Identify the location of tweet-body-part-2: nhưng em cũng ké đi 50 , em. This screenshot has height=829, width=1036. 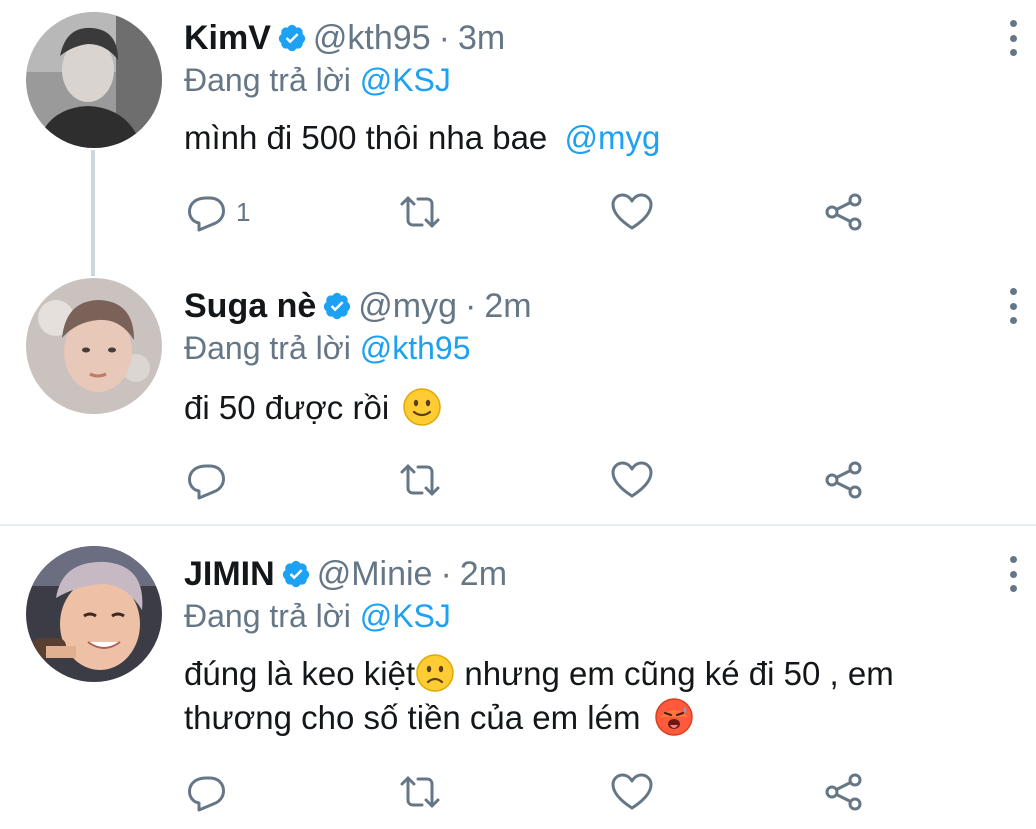
(674, 673).